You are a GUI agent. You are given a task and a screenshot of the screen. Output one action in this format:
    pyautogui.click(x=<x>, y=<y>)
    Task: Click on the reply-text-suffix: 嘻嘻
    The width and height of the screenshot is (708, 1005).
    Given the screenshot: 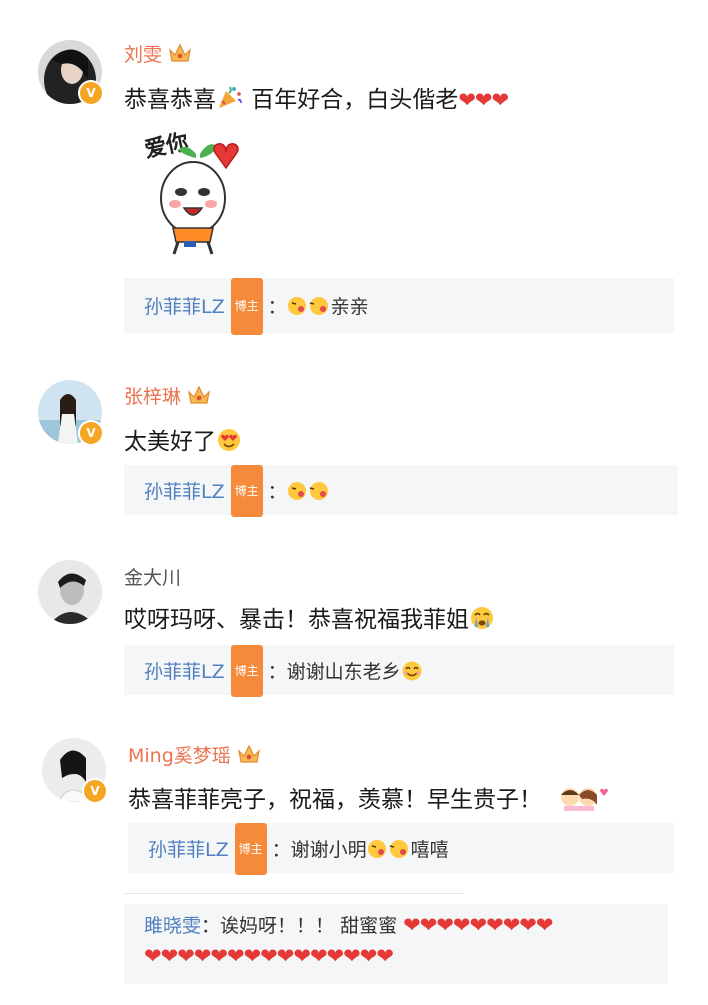 What is the action you would take?
    pyautogui.click(x=429, y=850)
    